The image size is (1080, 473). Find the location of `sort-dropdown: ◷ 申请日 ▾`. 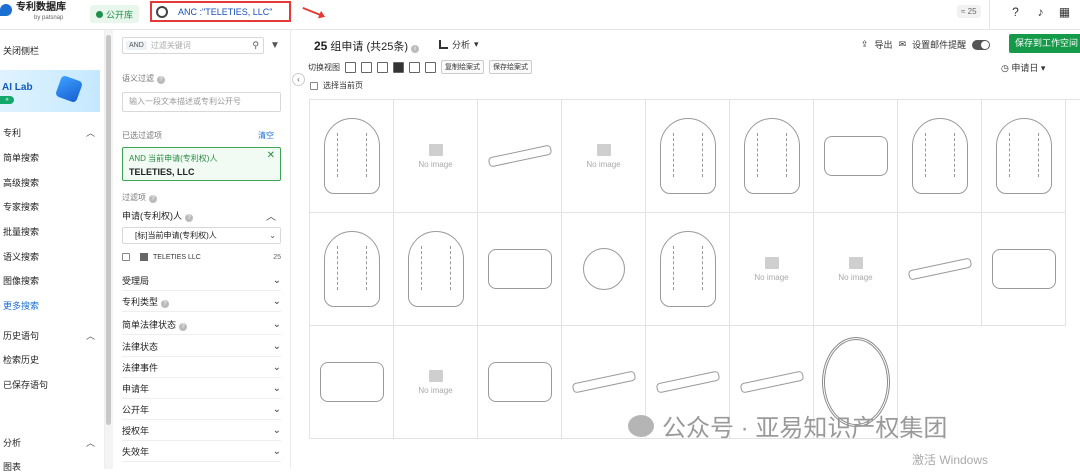

sort-dropdown: ◷ 申请日 ▾ is located at coordinates (1023, 67).